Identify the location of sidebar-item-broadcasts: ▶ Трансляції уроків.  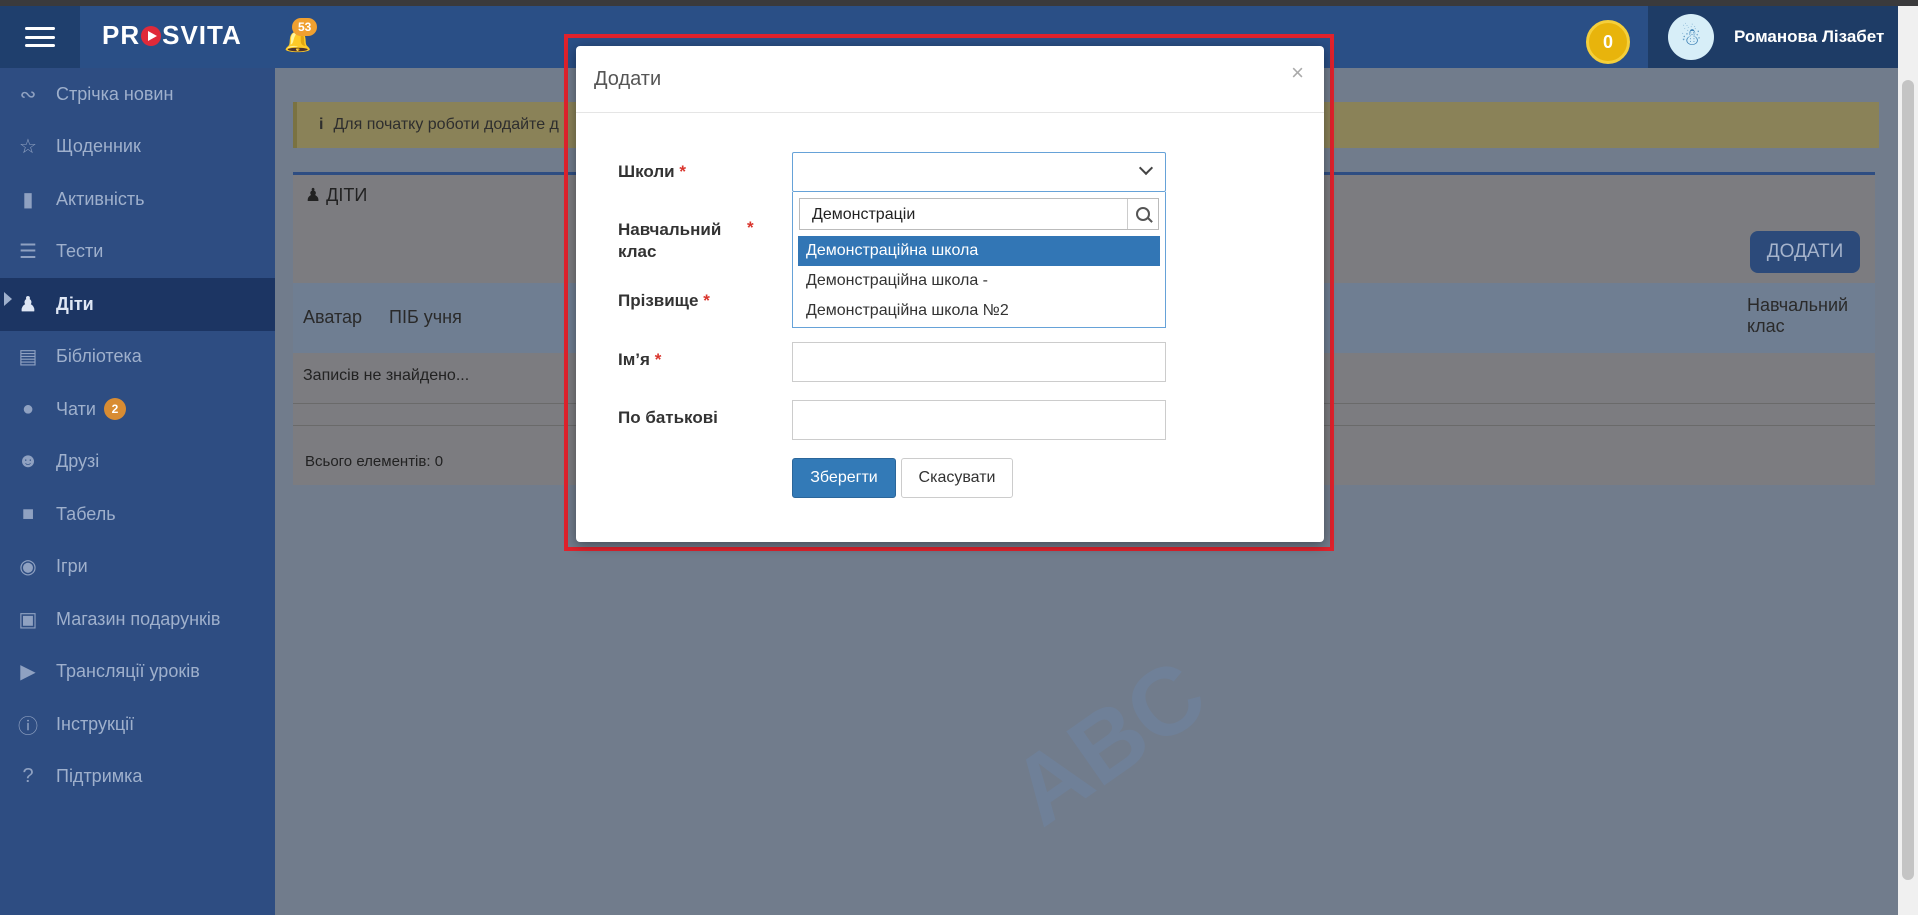
(137, 672).